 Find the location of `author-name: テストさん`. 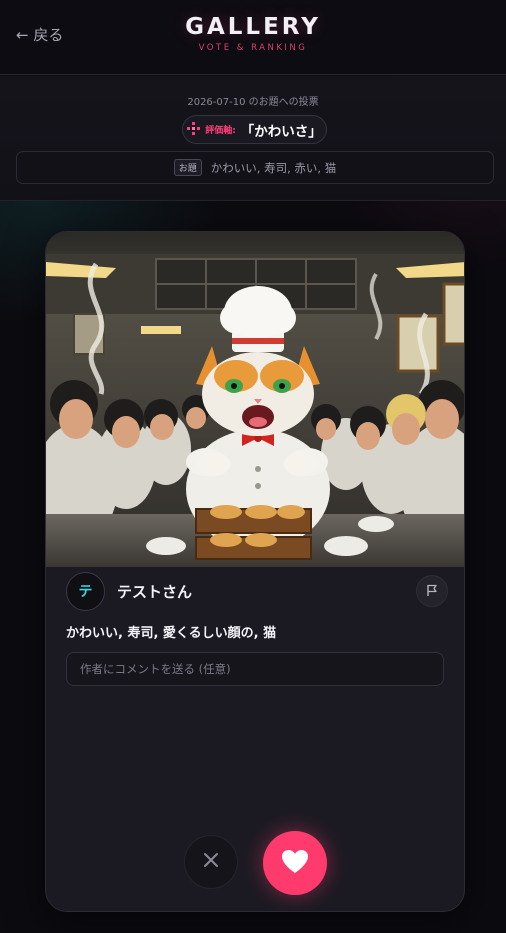

author-name: テストさん is located at coordinates (154, 591).